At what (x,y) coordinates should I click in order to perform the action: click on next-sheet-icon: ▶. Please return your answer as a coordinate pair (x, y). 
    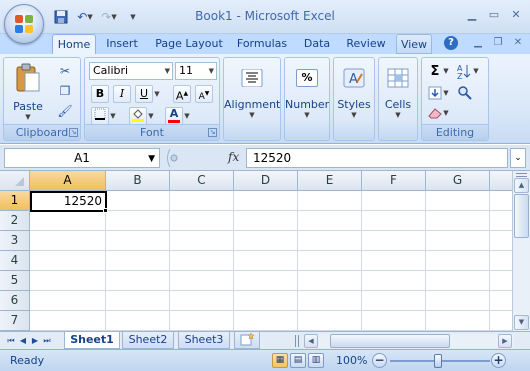
    Looking at the image, I should click on (35, 341).